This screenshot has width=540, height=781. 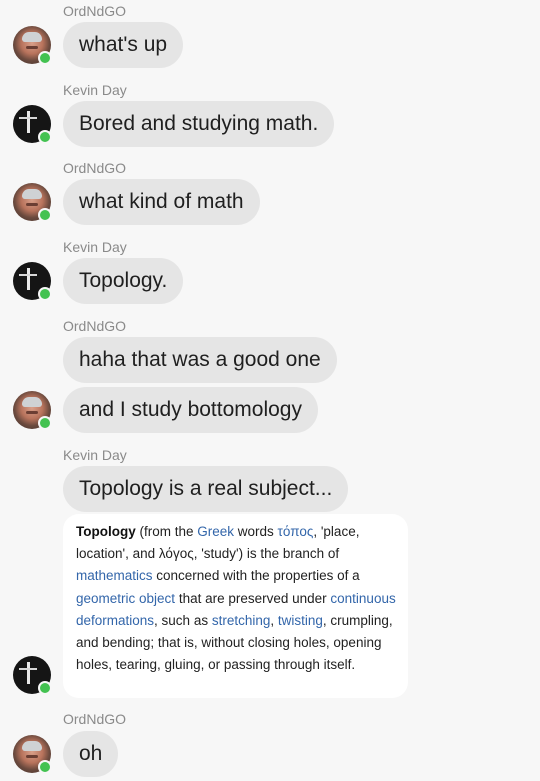 I want to click on wiki-link: twisting, so click(x=300, y=620).